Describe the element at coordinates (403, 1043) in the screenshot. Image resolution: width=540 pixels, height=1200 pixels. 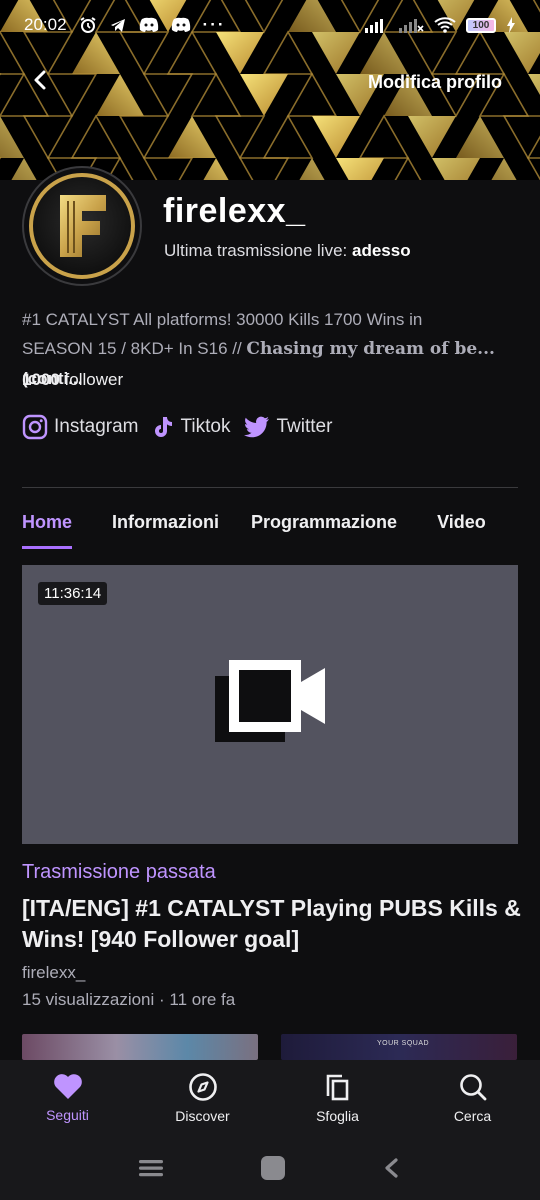
I see `squad-label: YOUR SQUAD` at that location.